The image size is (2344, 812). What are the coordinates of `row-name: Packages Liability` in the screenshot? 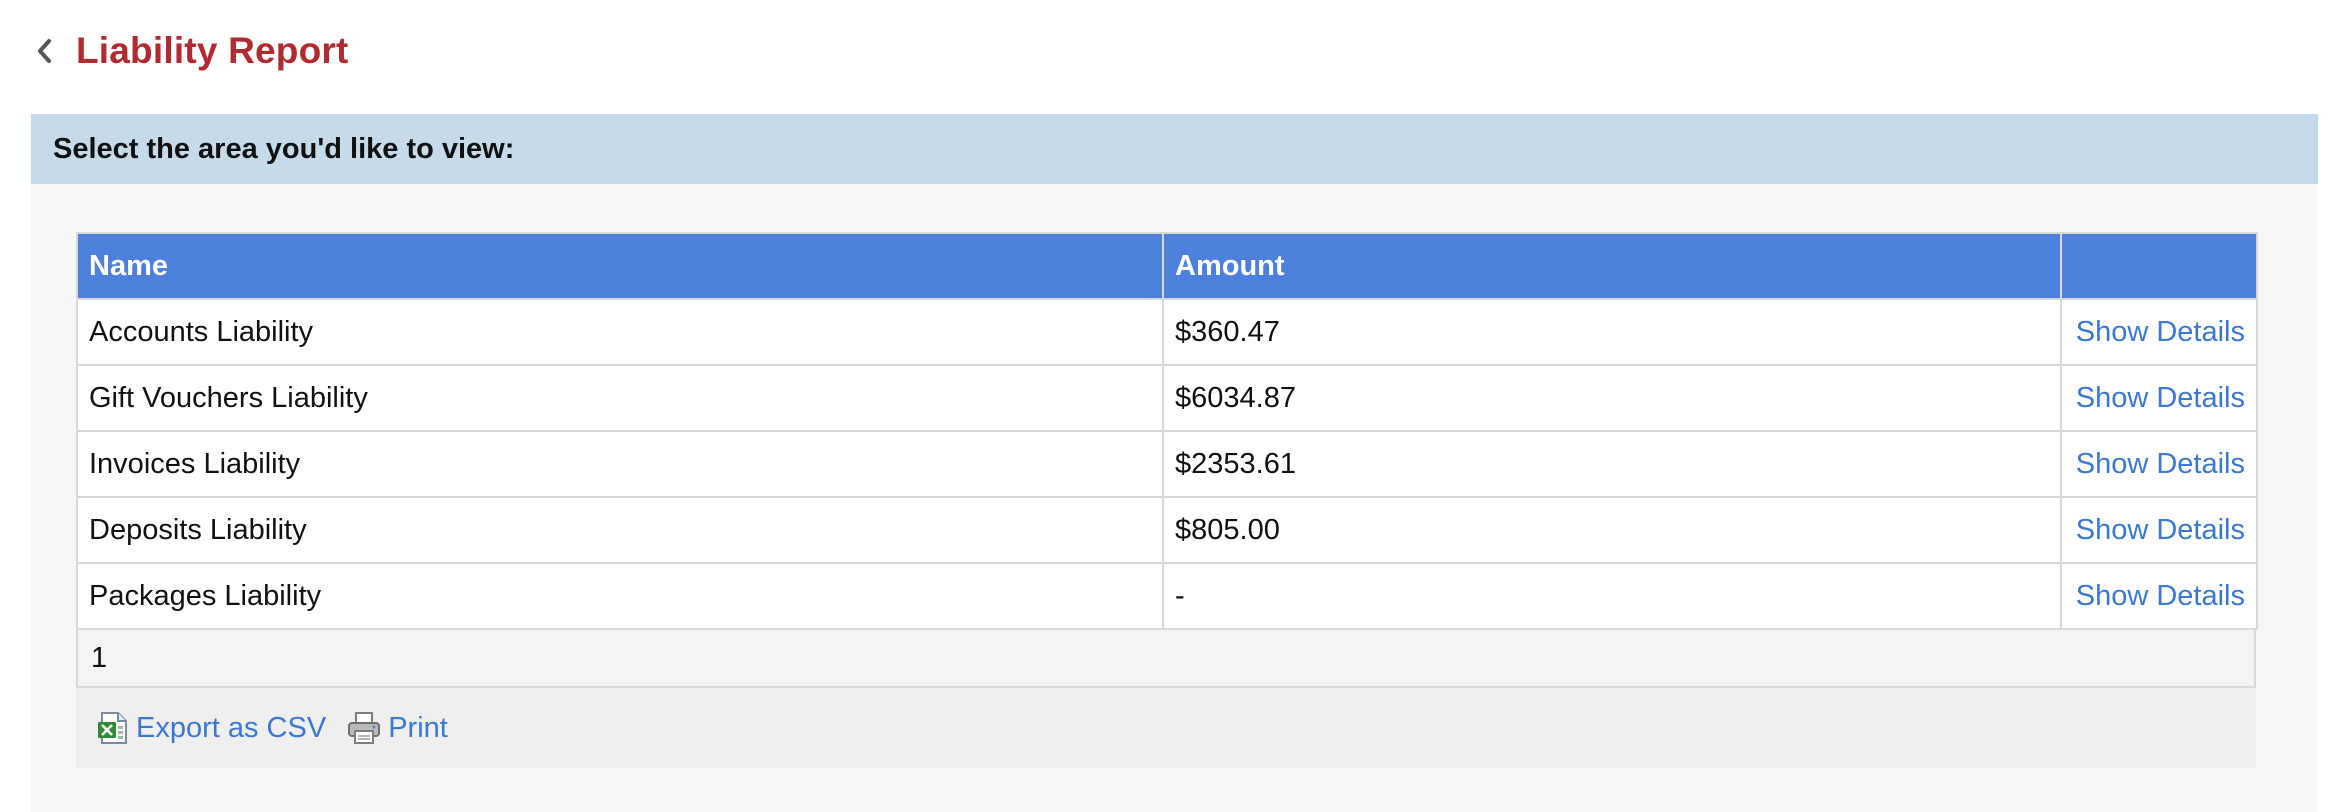 It's located at (620, 596).